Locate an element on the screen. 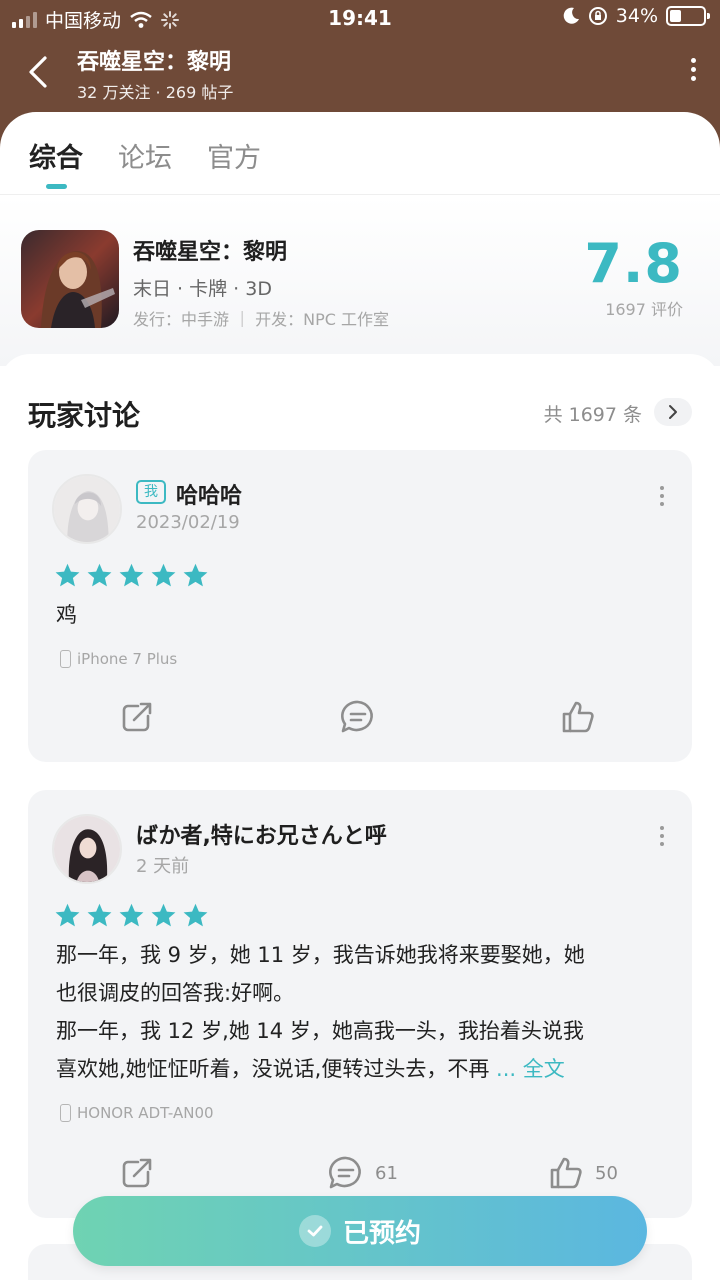  chevron-right-icon is located at coordinates (673, 412).